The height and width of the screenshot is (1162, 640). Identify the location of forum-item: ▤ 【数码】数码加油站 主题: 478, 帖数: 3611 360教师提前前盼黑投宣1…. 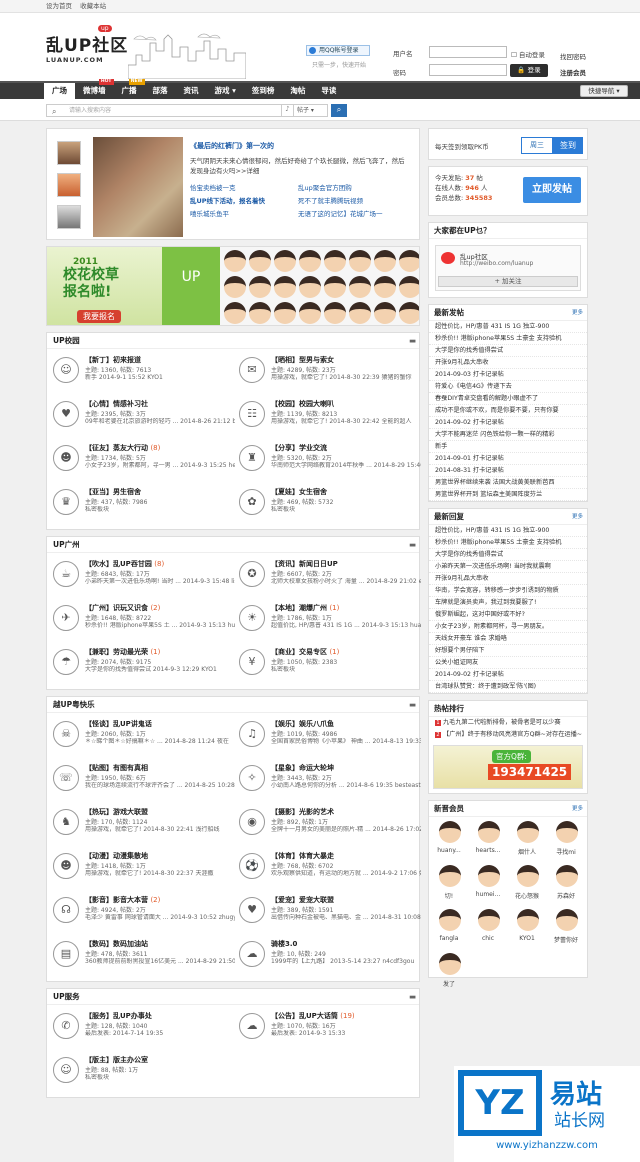
(142, 956).